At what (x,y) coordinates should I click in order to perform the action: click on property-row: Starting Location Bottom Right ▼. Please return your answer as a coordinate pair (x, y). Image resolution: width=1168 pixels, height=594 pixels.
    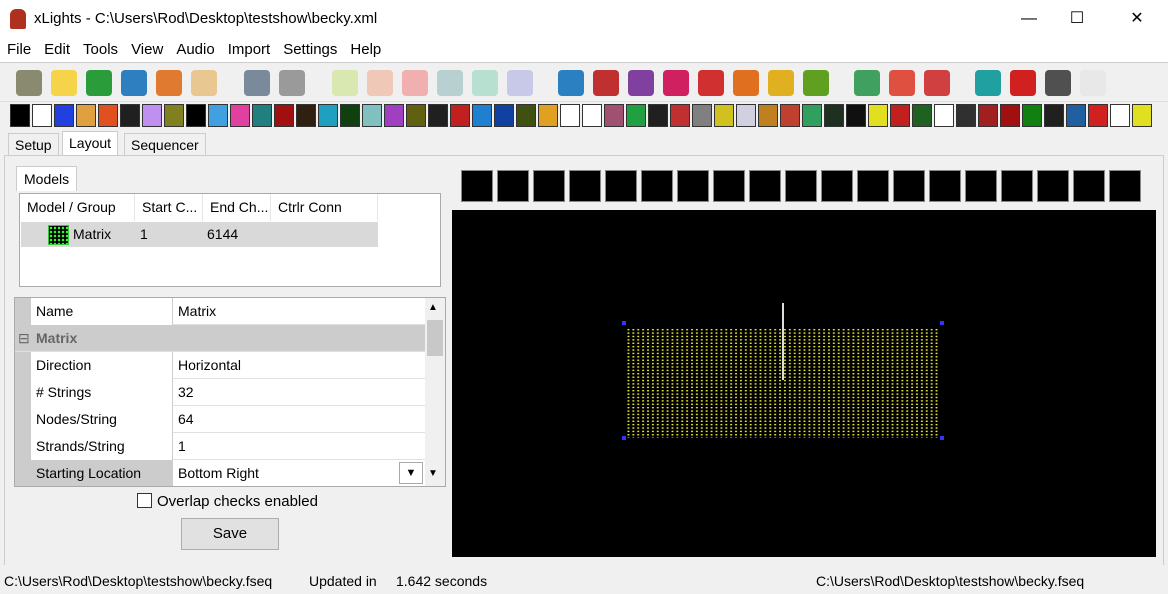
    Looking at the image, I should click on (220, 473).